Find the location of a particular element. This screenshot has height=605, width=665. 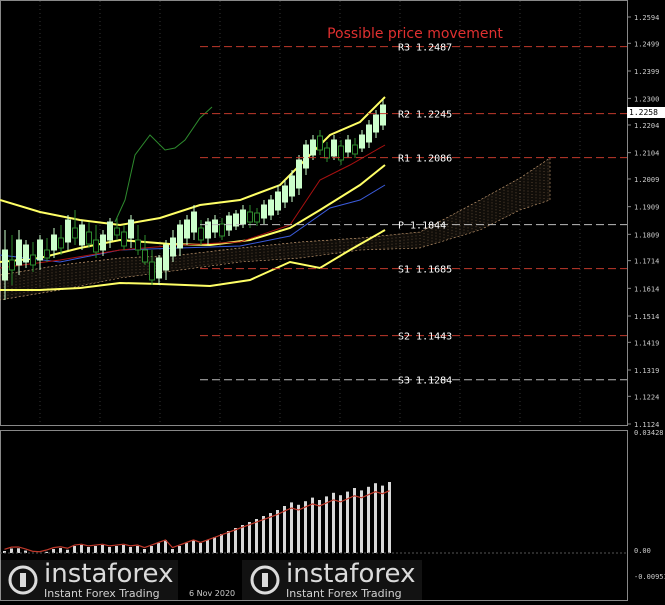

current-price-tag: 1.2258 is located at coordinates (646, 112).